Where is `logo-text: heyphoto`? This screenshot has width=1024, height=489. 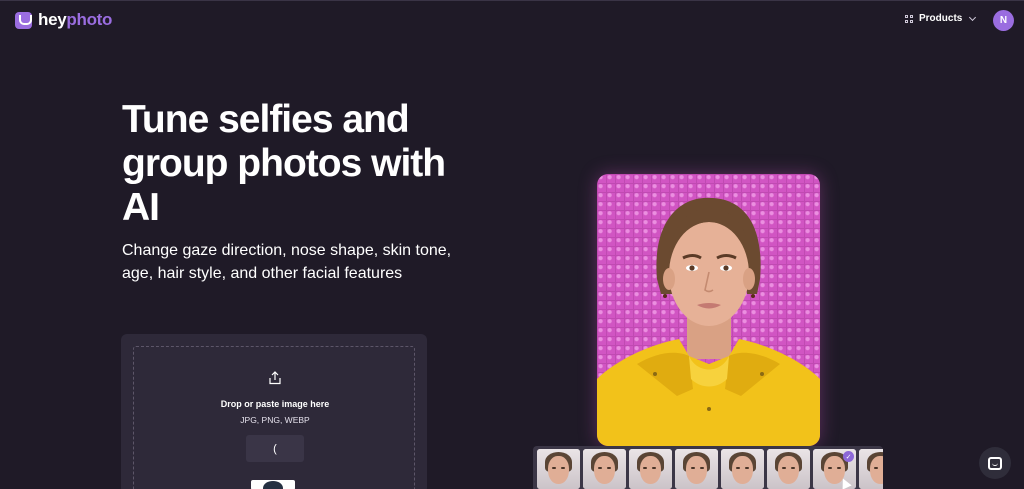
logo-text: heyphoto is located at coordinates (75, 20).